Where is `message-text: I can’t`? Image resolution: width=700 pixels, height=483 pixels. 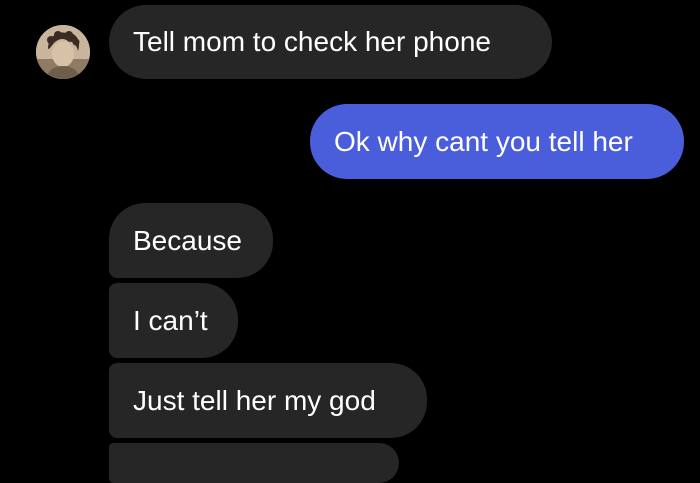
message-text: I can’t is located at coordinates (170, 320).